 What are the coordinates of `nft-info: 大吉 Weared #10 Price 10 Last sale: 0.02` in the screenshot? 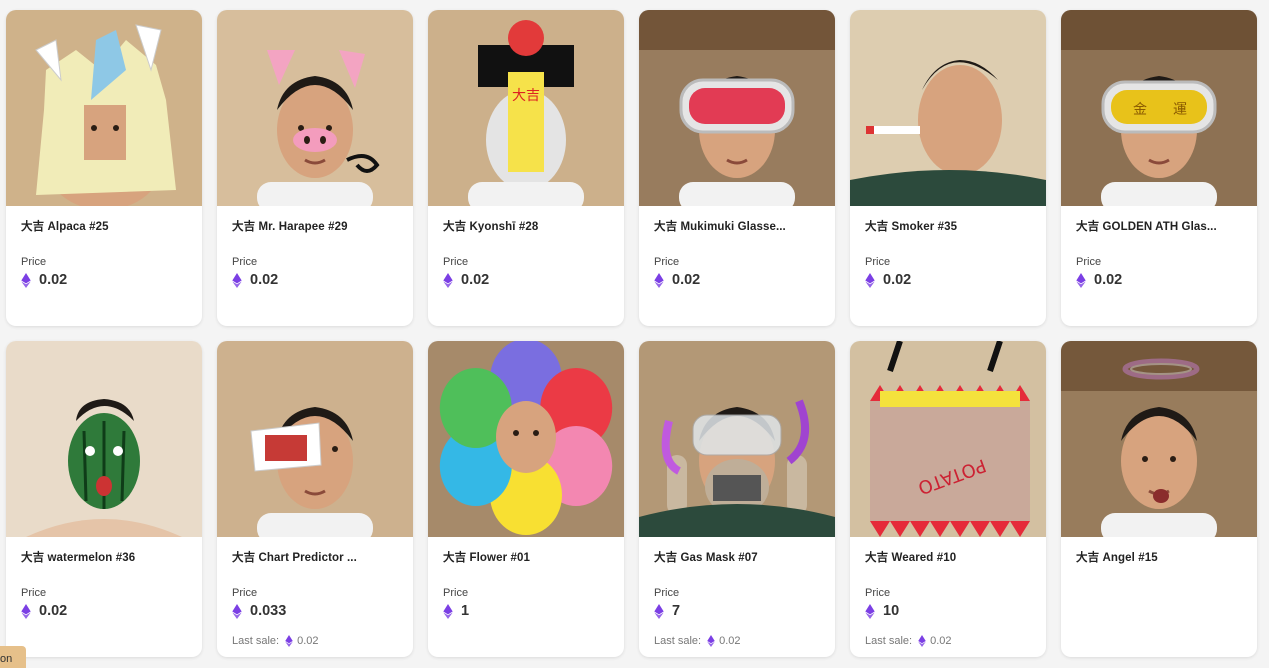 It's located at (948, 592).